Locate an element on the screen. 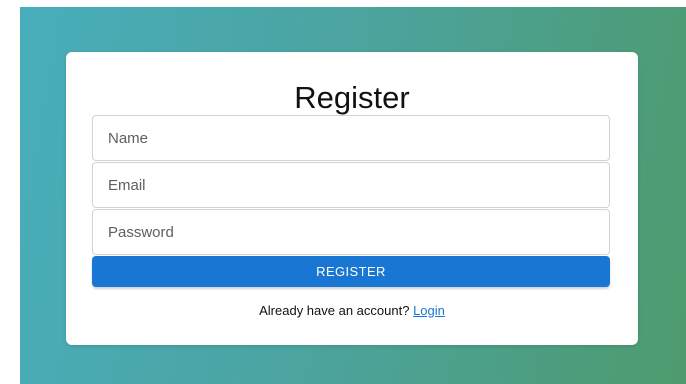 The image size is (686, 384). register-button: REGISTER is located at coordinates (351, 271).